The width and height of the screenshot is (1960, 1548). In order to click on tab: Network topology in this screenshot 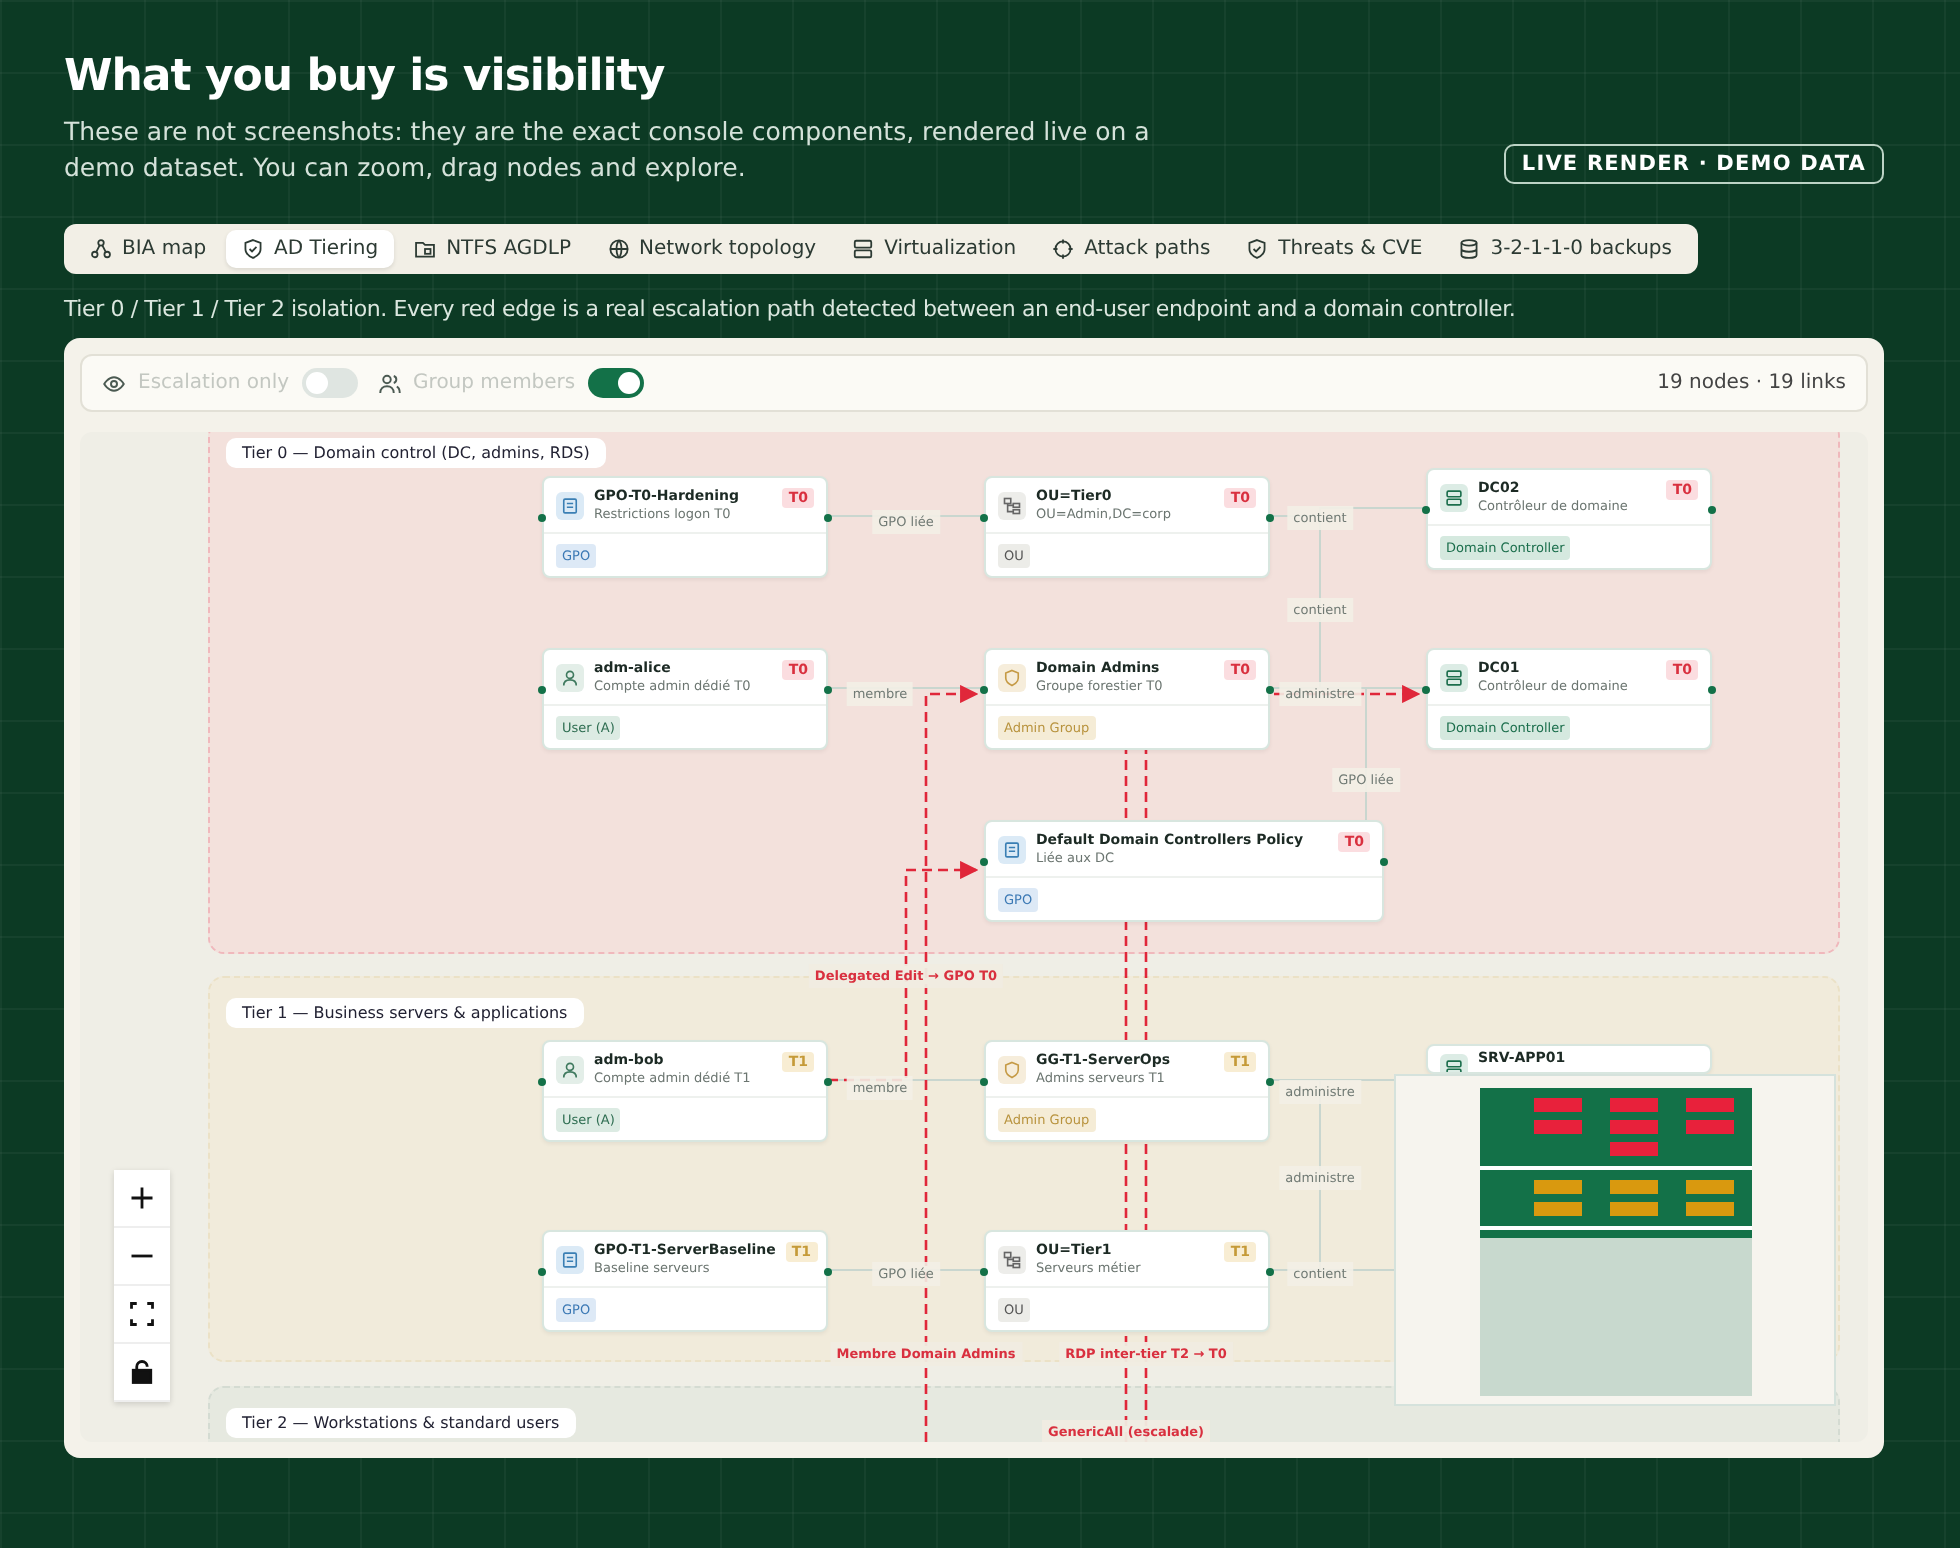, I will do `click(712, 249)`.